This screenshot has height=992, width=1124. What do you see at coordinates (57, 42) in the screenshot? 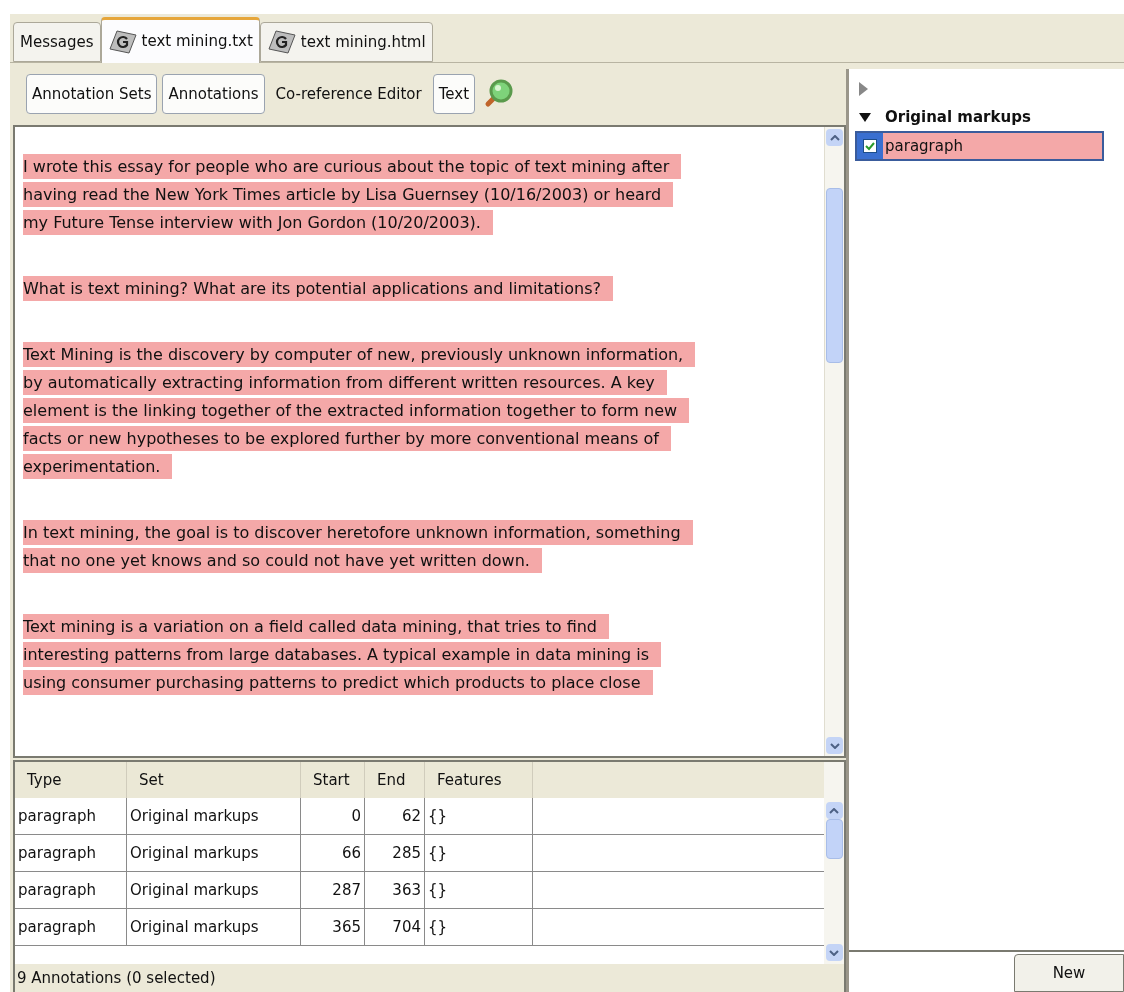
I see `tab: Messages` at bounding box center [57, 42].